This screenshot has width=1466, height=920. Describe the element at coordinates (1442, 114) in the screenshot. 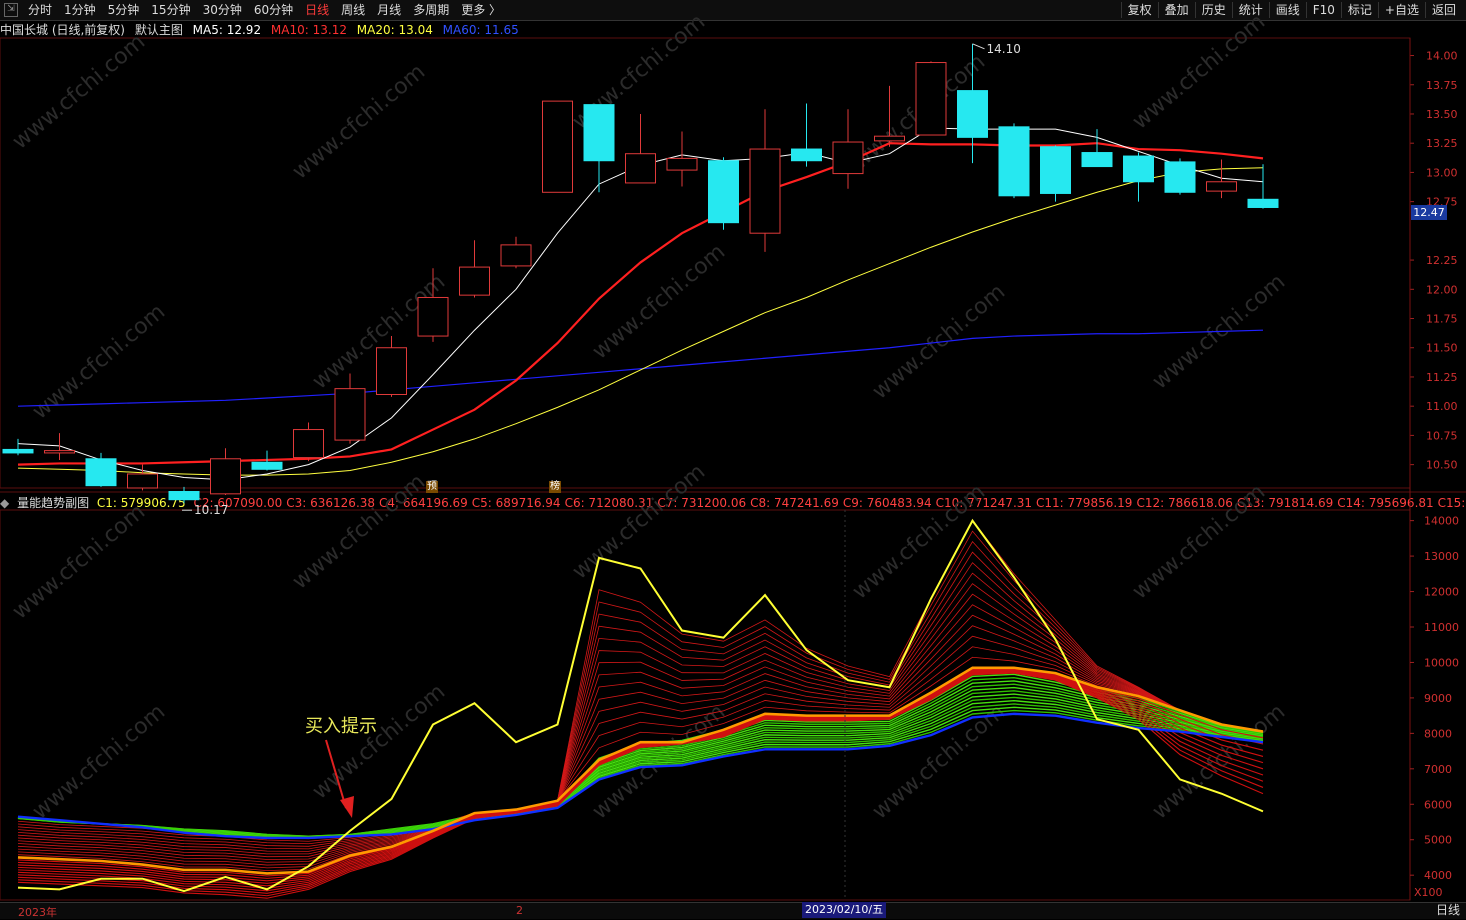

I see `price-tick-label-2: 13.50` at that location.